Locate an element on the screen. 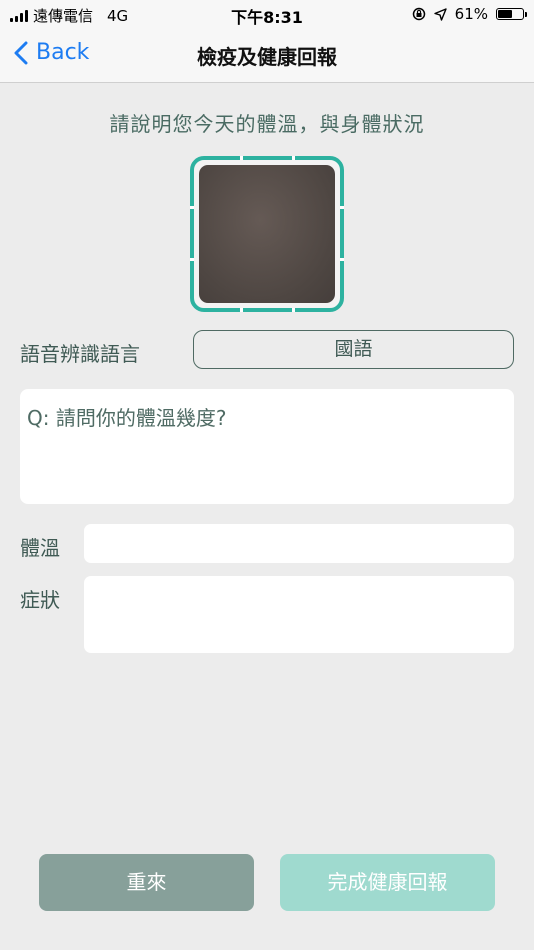  rotation-lock-icon is located at coordinates (419, 14).